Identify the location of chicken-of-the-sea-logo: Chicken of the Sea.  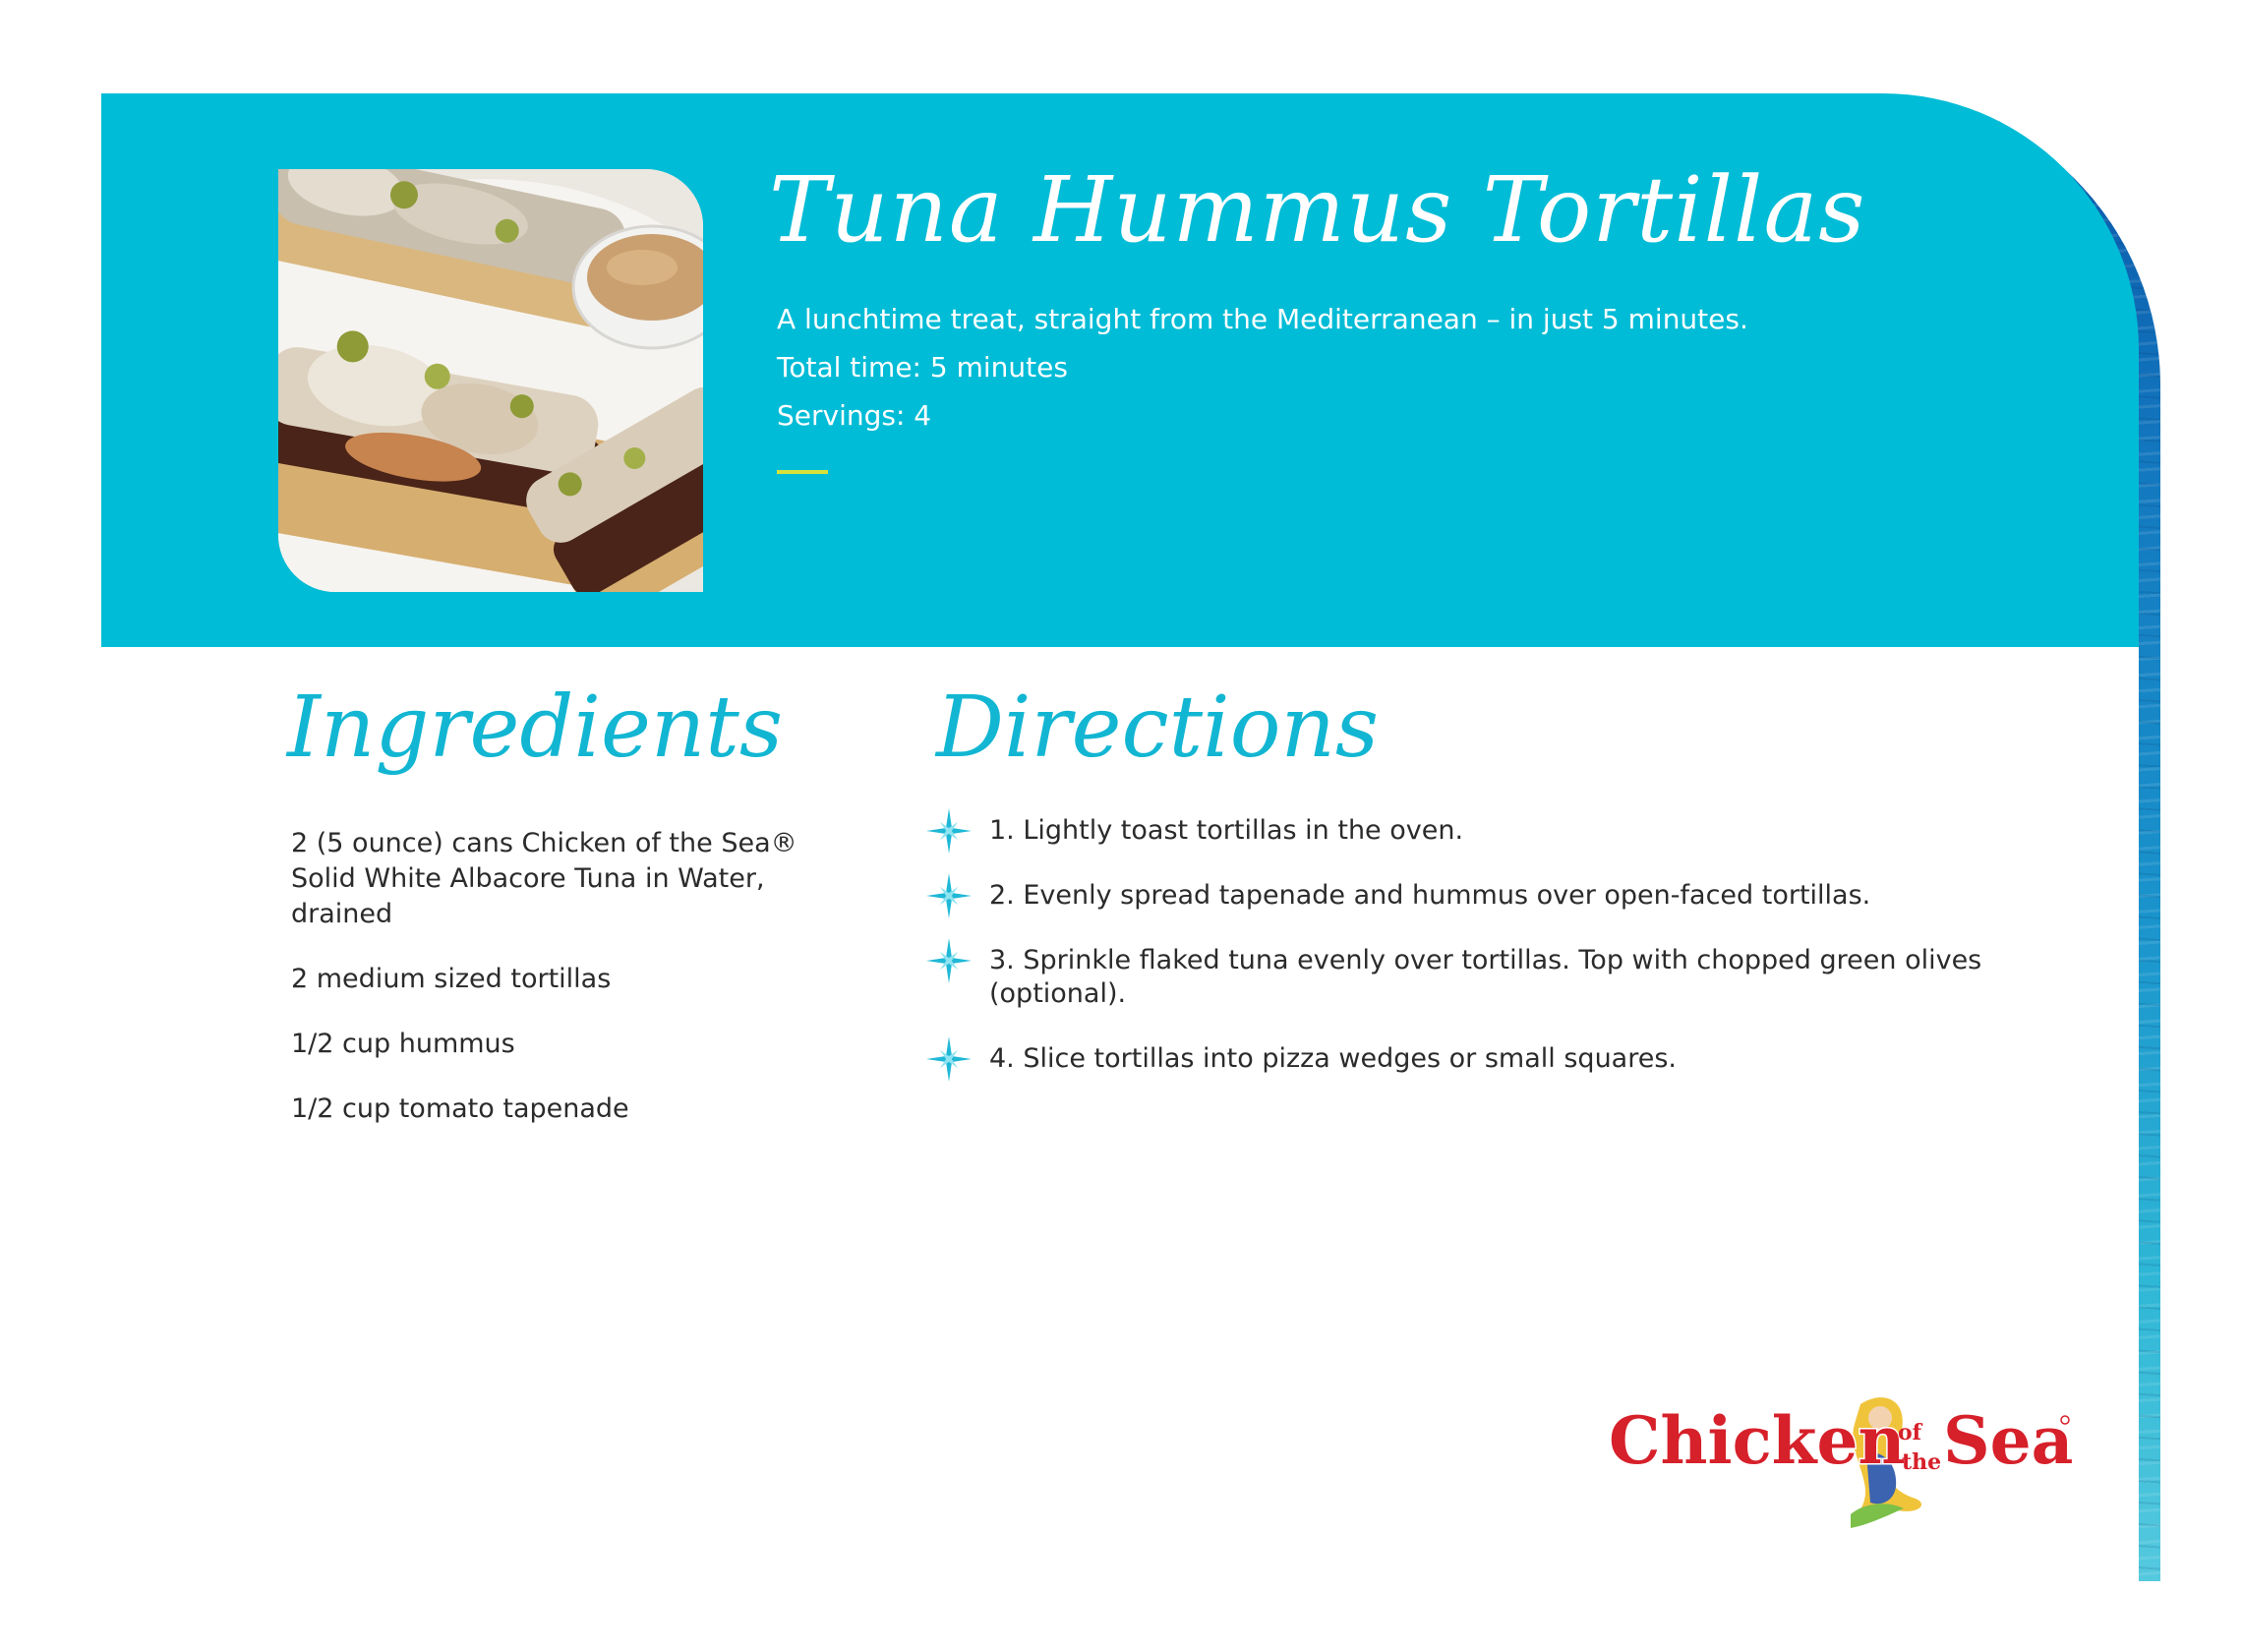
(1839, 1458).